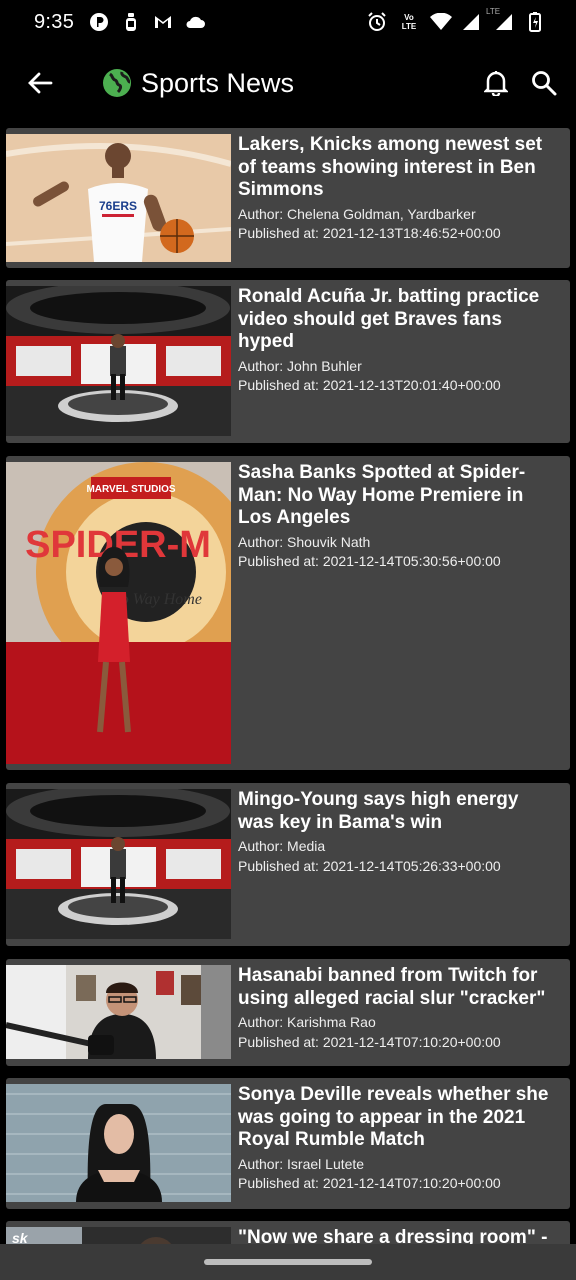  Describe the element at coordinates (501, 20) in the screenshot. I see `lte-signal-icon: LTE` at that location.